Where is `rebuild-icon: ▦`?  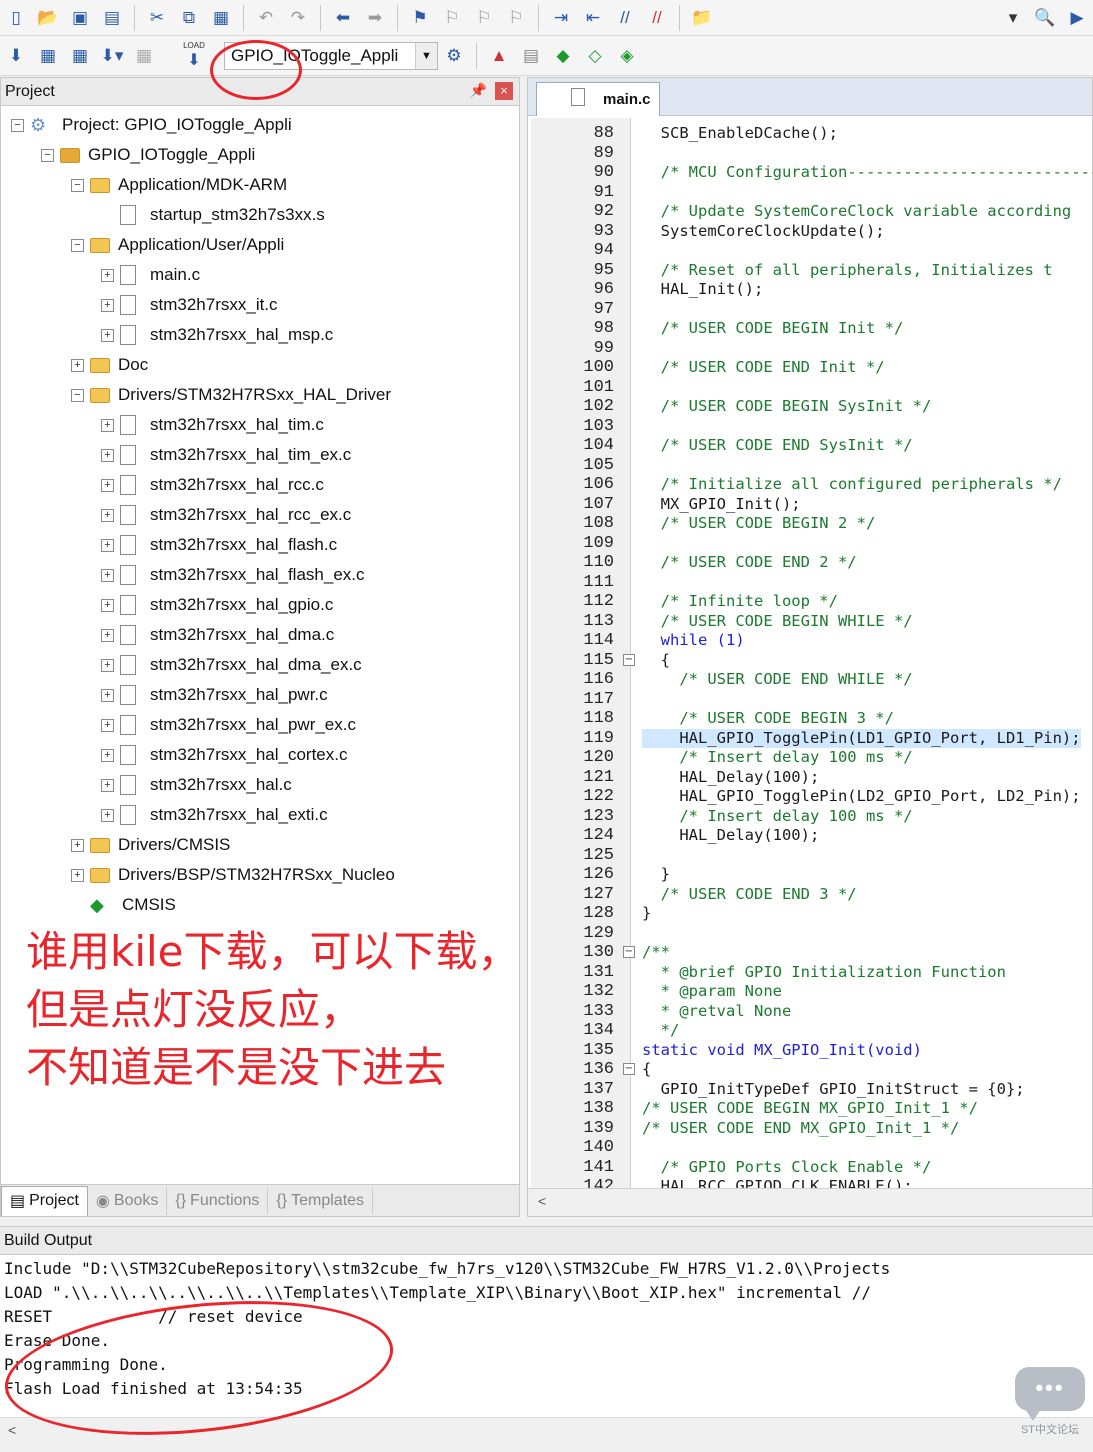
rebuild-icon: ▦ is located at coordinates (80, 56).